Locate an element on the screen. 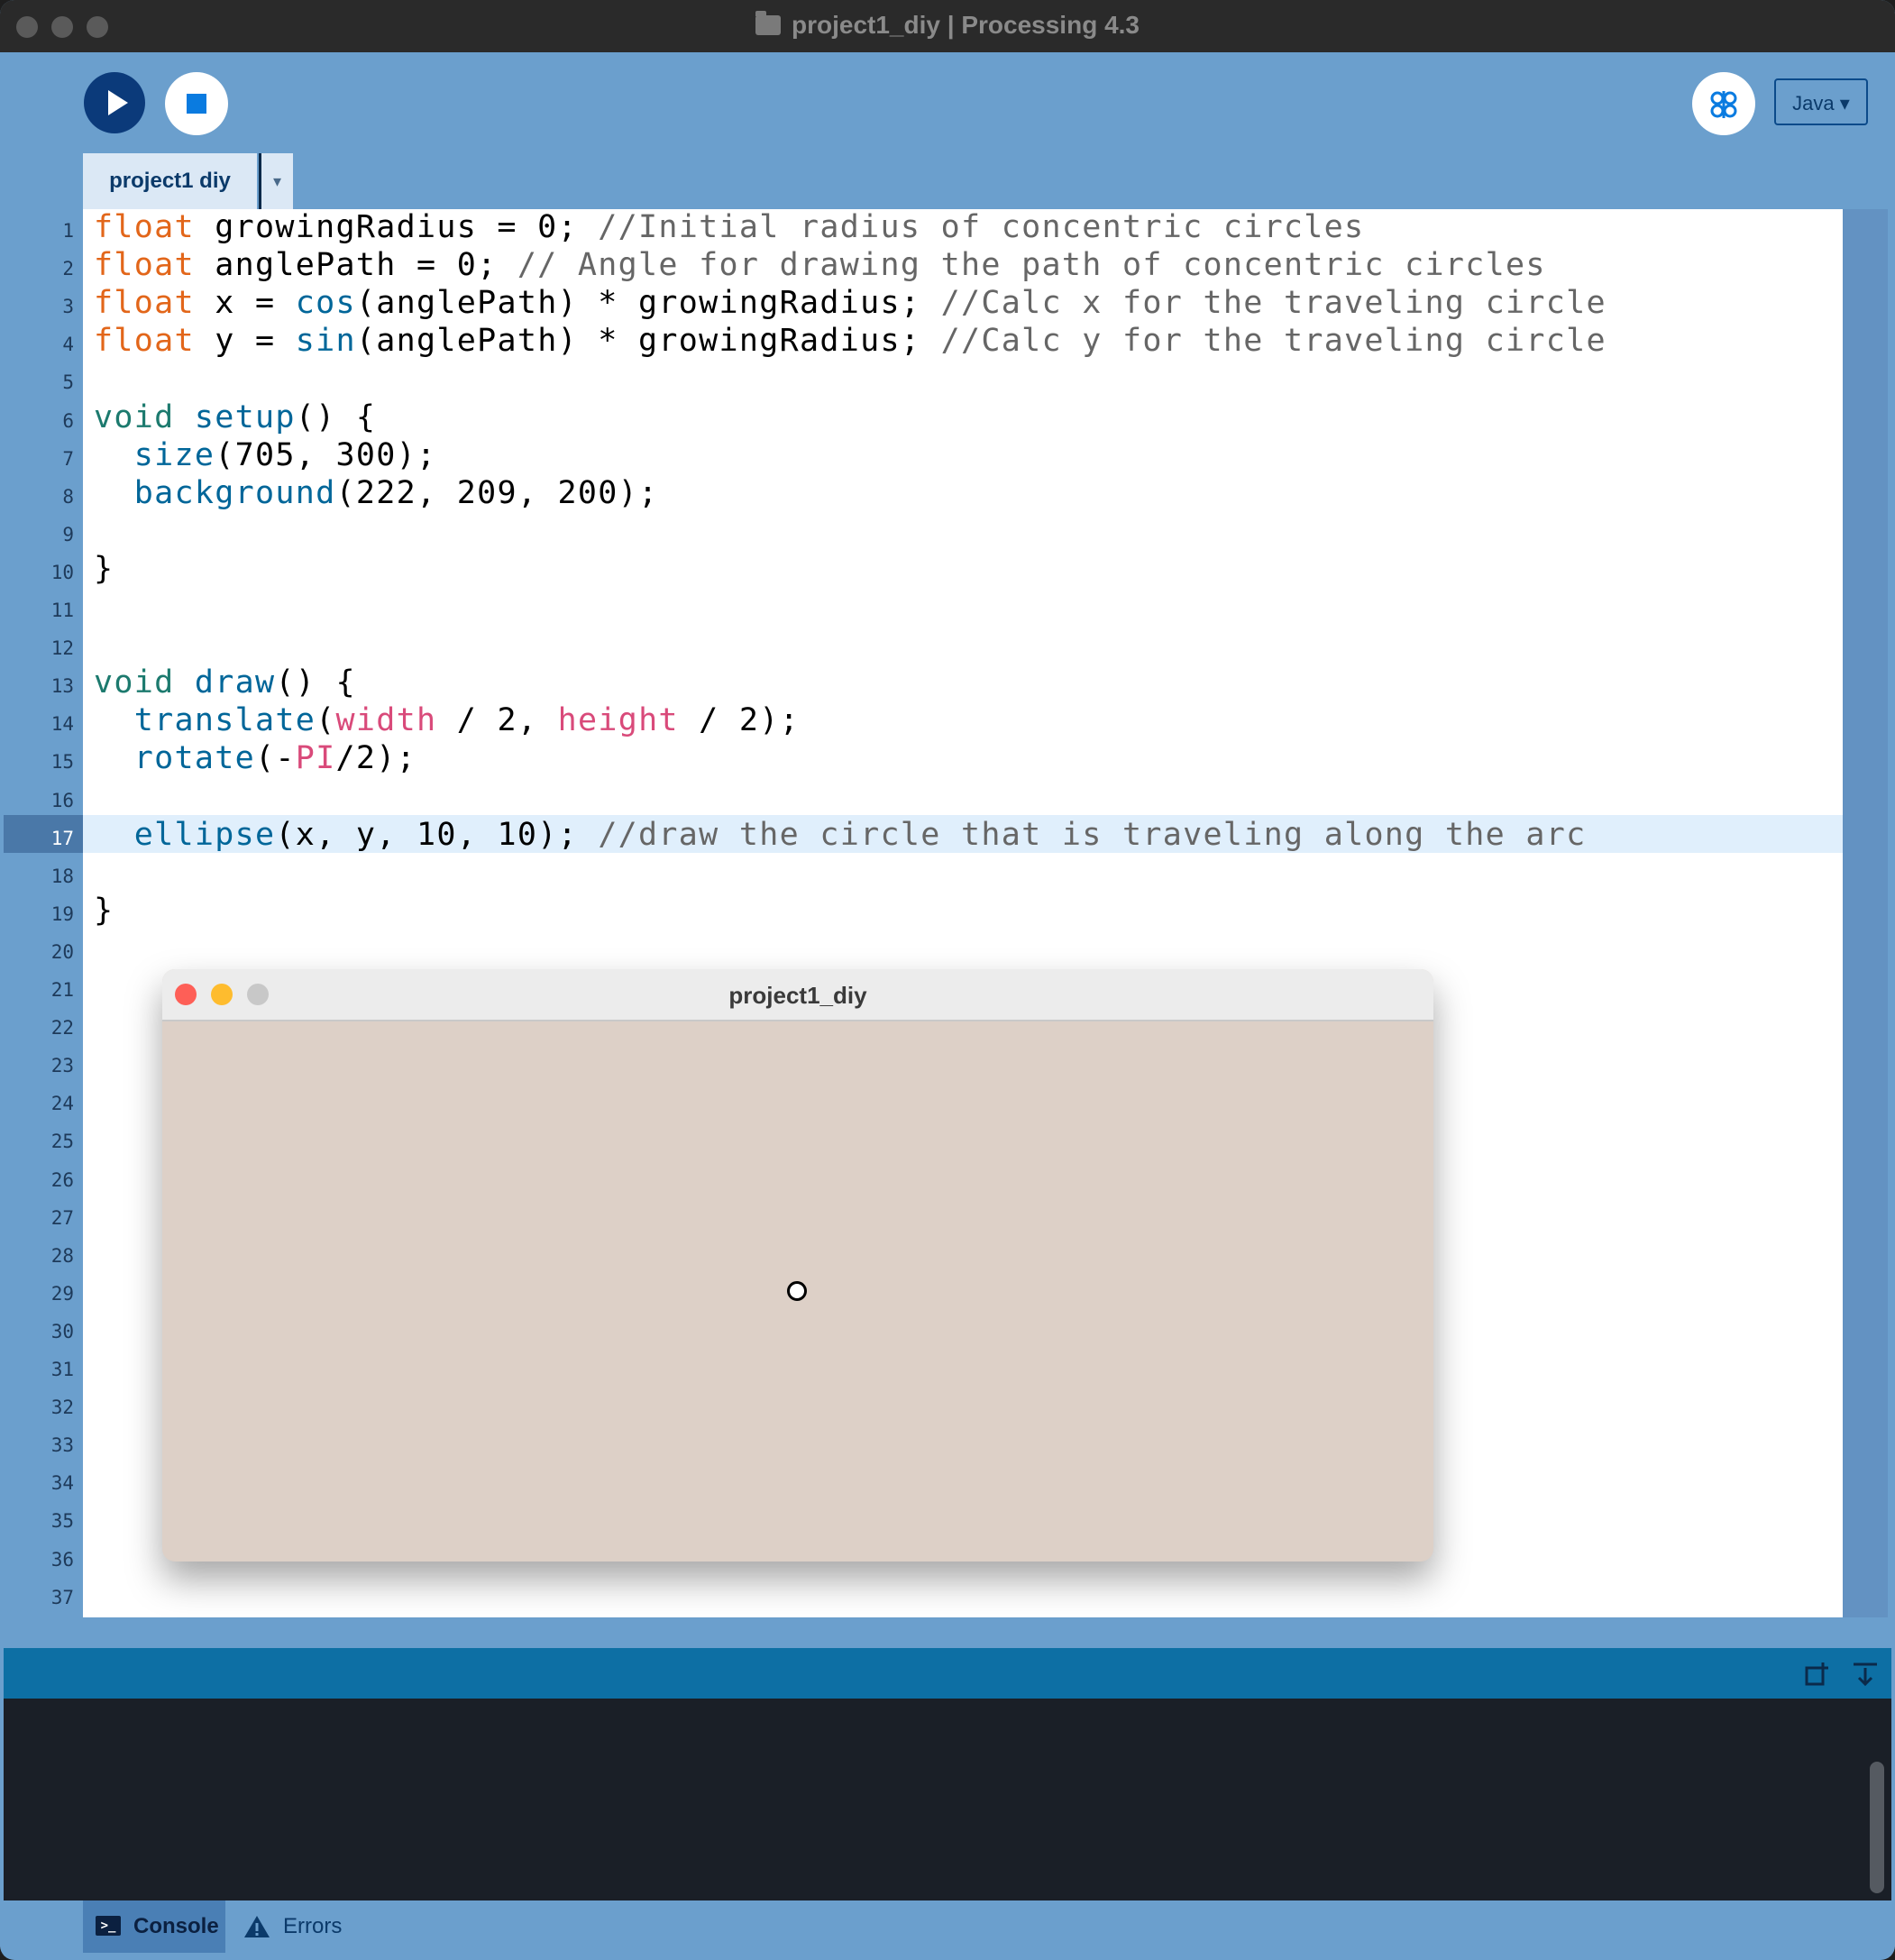 The width and height of the screenshot is (1895, 1960). folder-icon is located at coordinates (768, 23).